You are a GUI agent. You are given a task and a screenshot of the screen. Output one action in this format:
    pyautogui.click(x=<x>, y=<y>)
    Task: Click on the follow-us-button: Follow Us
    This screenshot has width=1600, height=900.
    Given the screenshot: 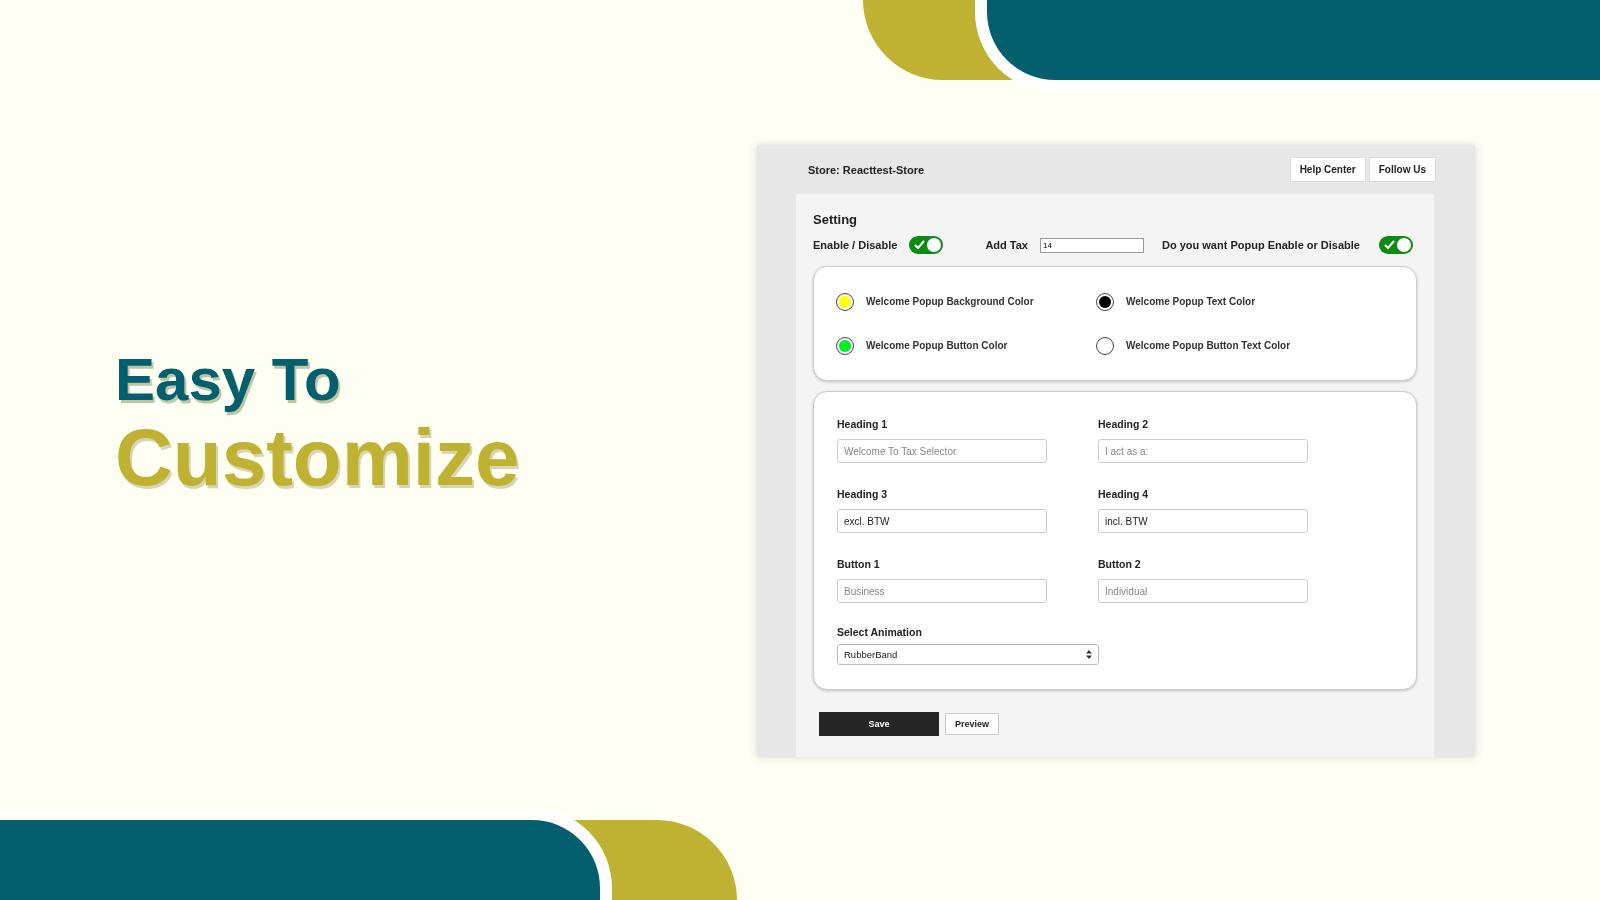 What is the action you would take?
    pyautogui.click(x=1402, y=169)
    